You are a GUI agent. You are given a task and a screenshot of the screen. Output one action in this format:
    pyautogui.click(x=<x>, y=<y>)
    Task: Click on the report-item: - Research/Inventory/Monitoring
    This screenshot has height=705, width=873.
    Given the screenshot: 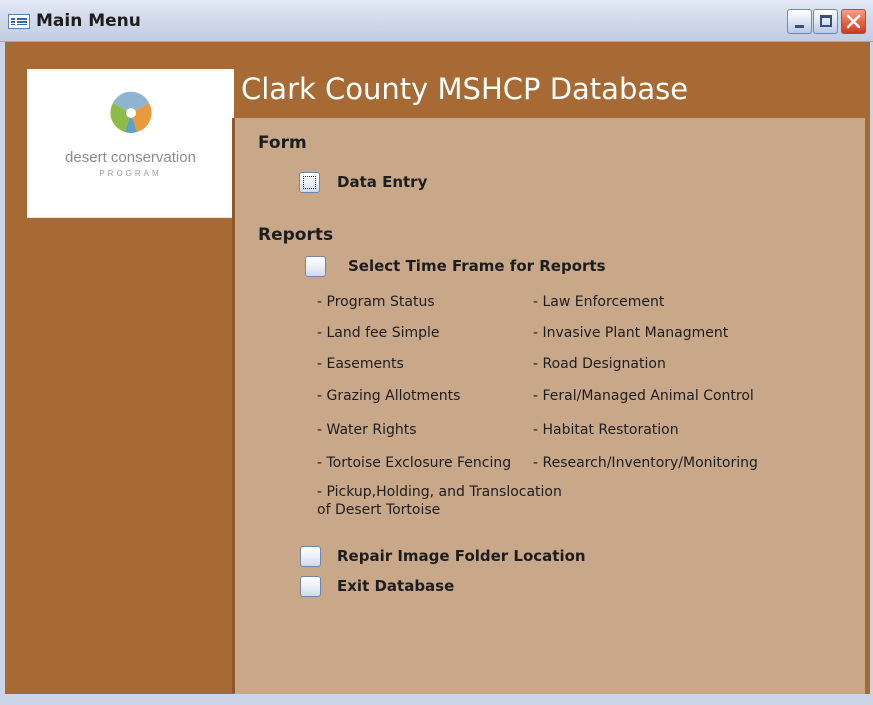 What is the action you would take?
    pyautogui.click(x=645, y=463)
    